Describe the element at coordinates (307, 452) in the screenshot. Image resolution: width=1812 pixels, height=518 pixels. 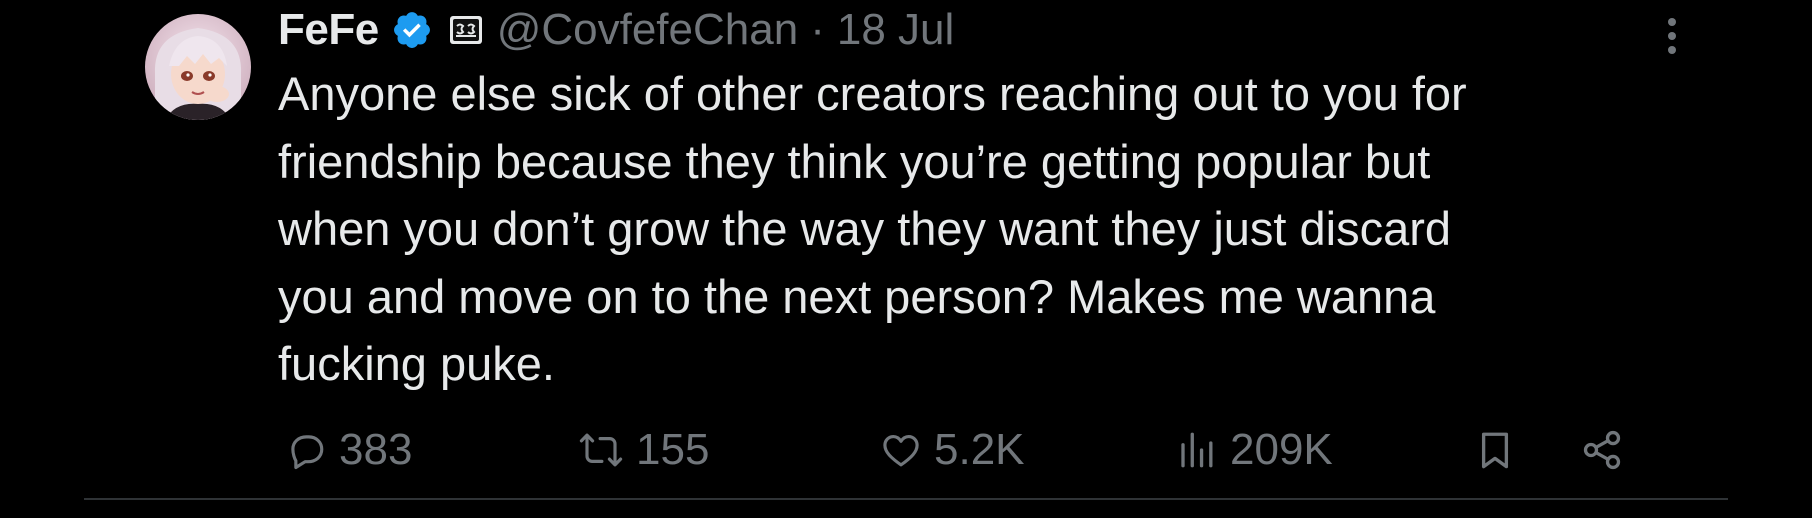
I see `reply-icon` at that location.